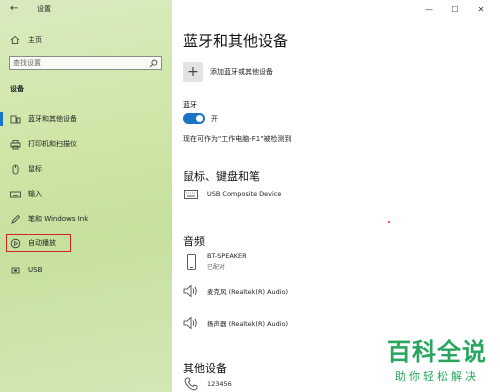 This screenshot has width=500, height=392. What do you see at coordinates (191, 261) in the screenshot?
I see `phone-speaker-icon` at bounding box center [191, 261].